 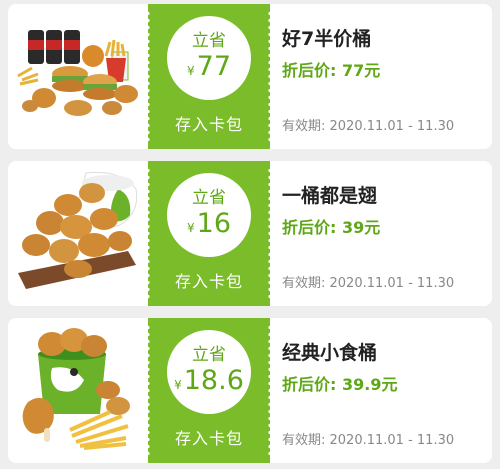 I want to click on coupon-info: 经典小食桶 折后价: 39.9元 有效期: 2020.11.01 - 11.30, so click(x=383, y=390).